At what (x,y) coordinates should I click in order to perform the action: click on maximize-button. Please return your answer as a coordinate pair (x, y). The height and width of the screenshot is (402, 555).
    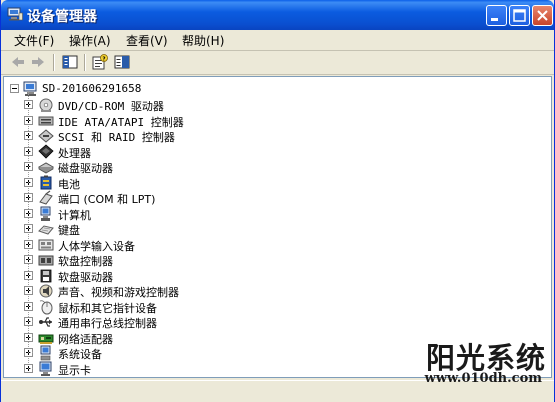
    Looking at the image, I should click on (519, 15).